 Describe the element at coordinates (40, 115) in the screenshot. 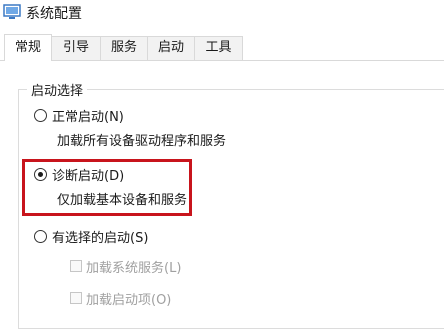

I see `normal-startup-radio` at that location.